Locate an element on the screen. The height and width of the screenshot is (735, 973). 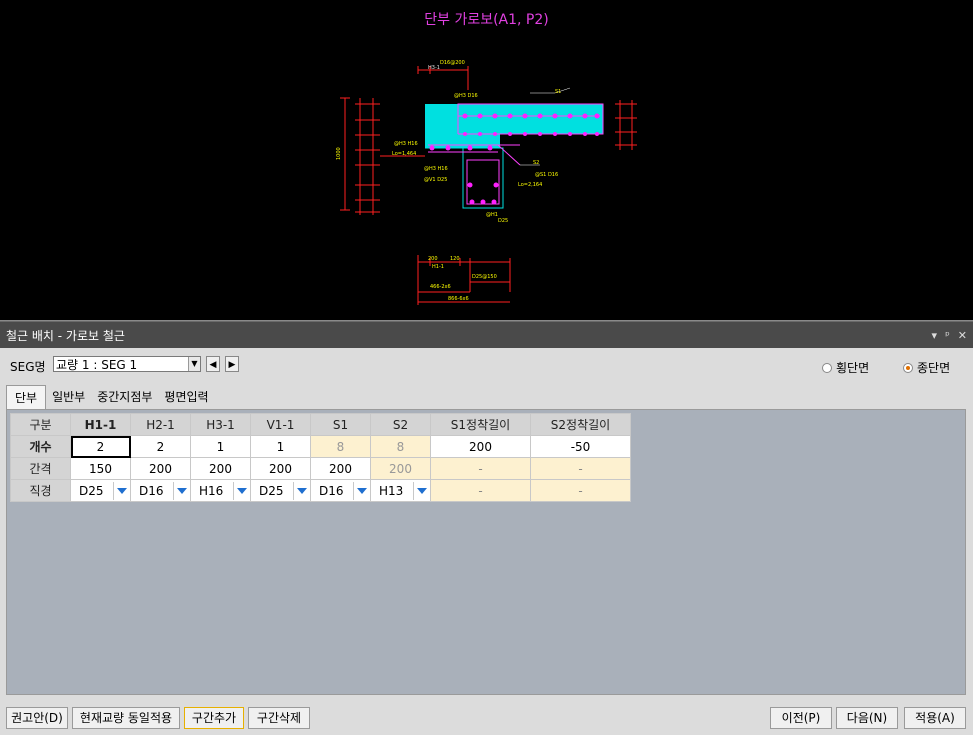
seg-select: 교량 1 : SEG 1 ▼ is located at coordinates (127, 364).